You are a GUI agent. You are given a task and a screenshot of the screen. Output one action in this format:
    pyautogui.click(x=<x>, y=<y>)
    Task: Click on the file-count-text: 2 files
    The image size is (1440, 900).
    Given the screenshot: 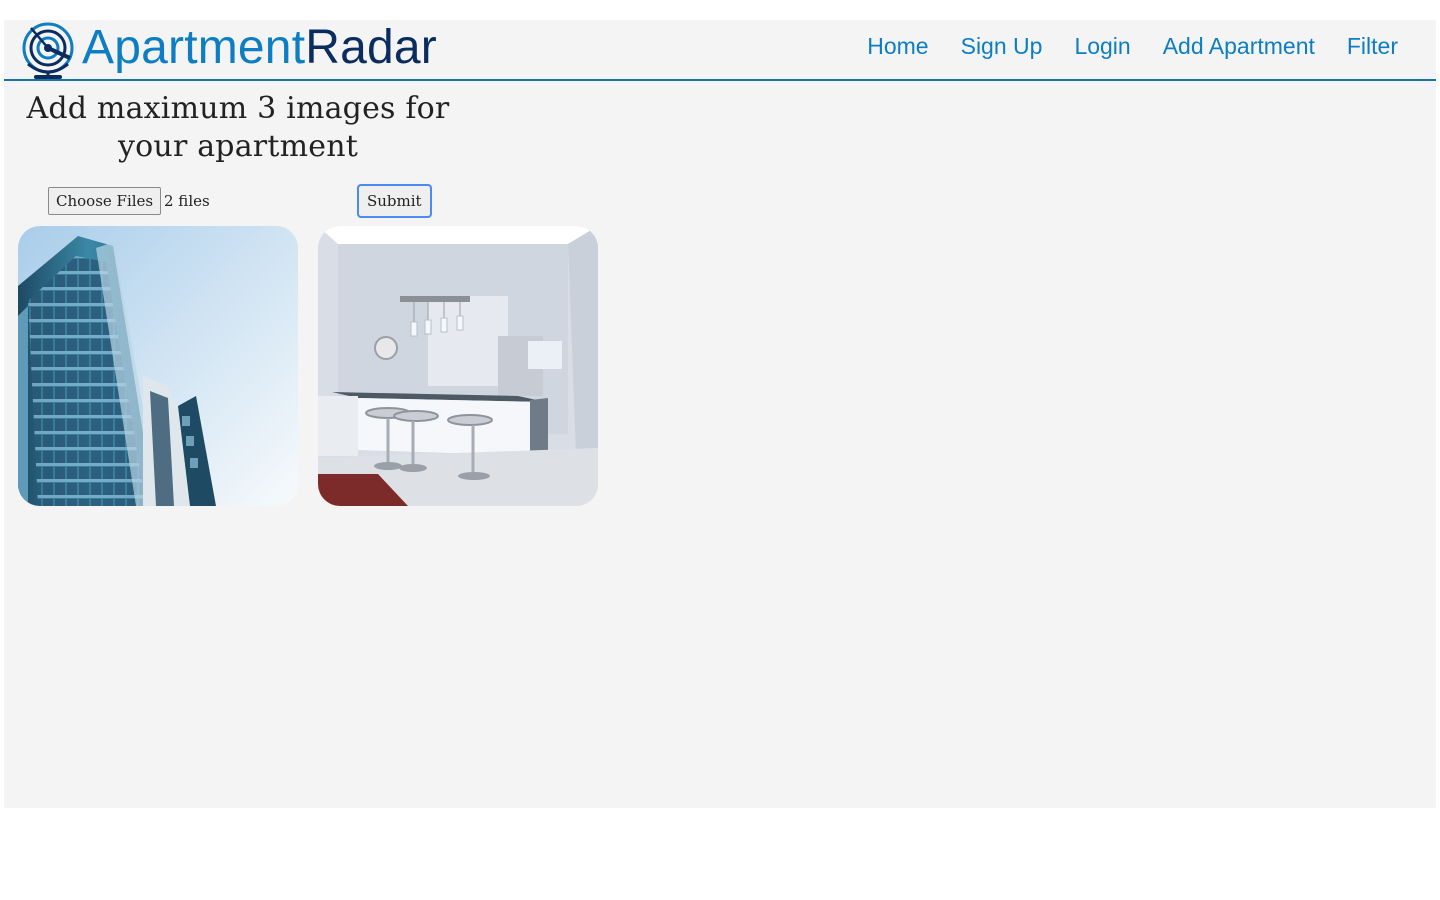 What is the action you would take?
    pyautogui.click(x=187, y=201)
    